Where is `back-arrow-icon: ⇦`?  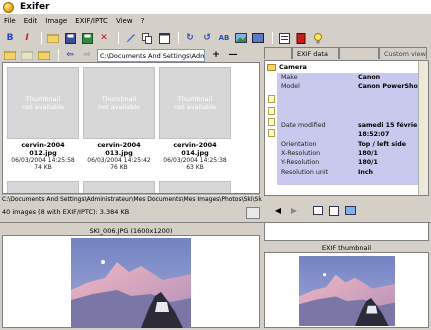 back-arrow-icon: ⇦ is located at coordinates (70, 55).